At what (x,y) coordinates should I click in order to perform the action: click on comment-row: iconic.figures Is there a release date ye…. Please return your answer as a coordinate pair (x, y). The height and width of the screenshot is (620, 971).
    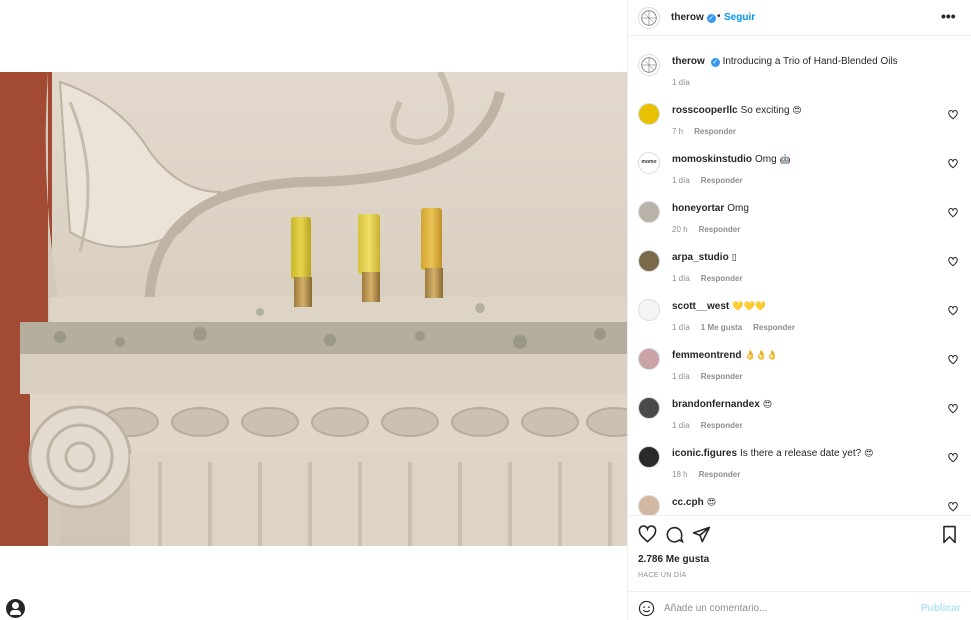
    Looking at the image, I should click on (799, 468).